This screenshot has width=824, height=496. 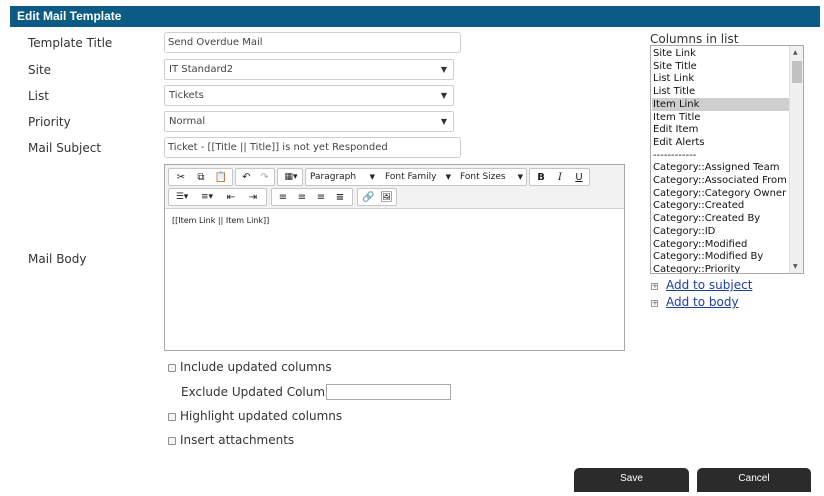 I want to click on list-item: Category::Category Owner, so click(x=719, y=193).